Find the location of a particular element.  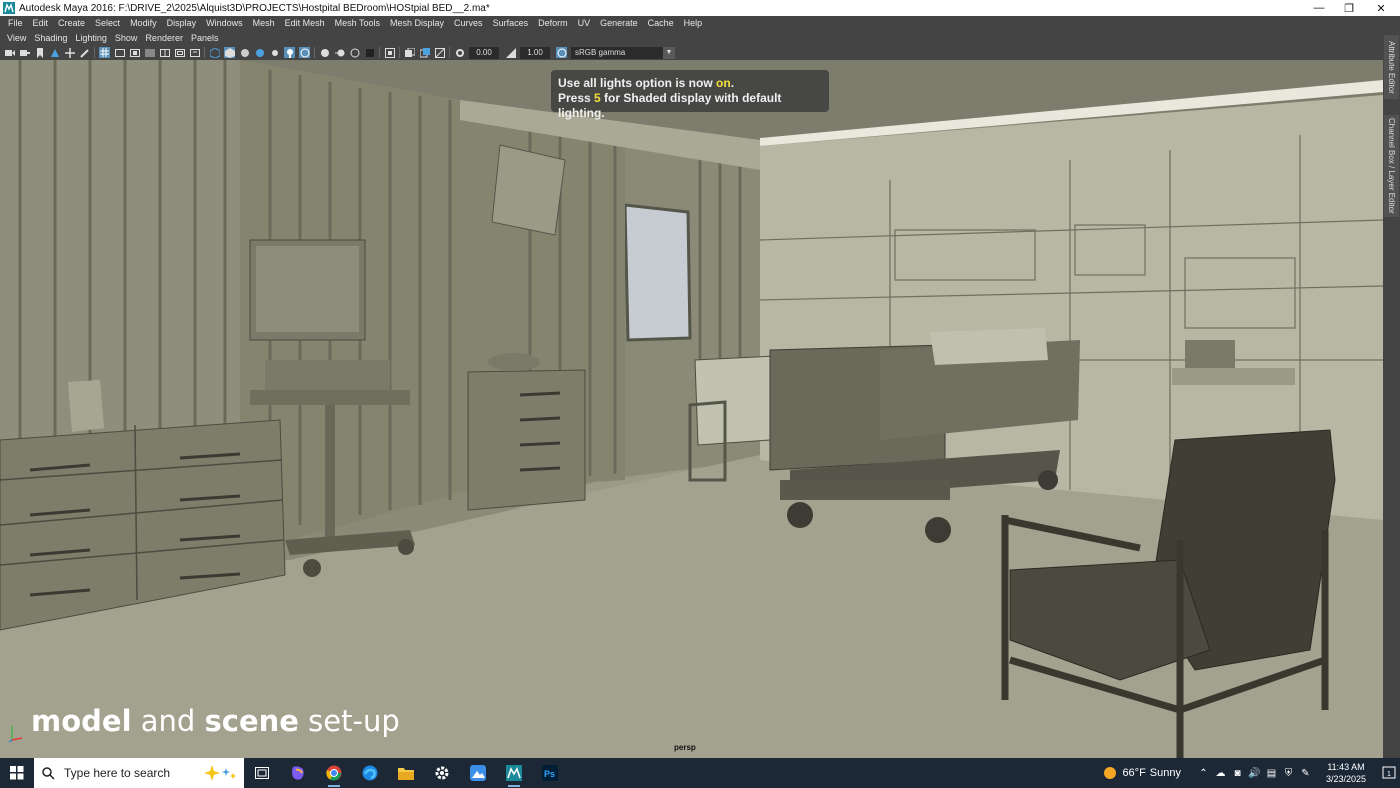

menu-curves: Curves is located at coordinates (468, 23).